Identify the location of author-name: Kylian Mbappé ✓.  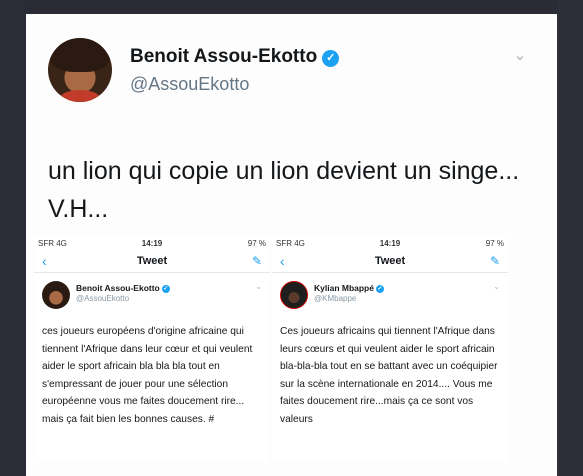
(349, 288).